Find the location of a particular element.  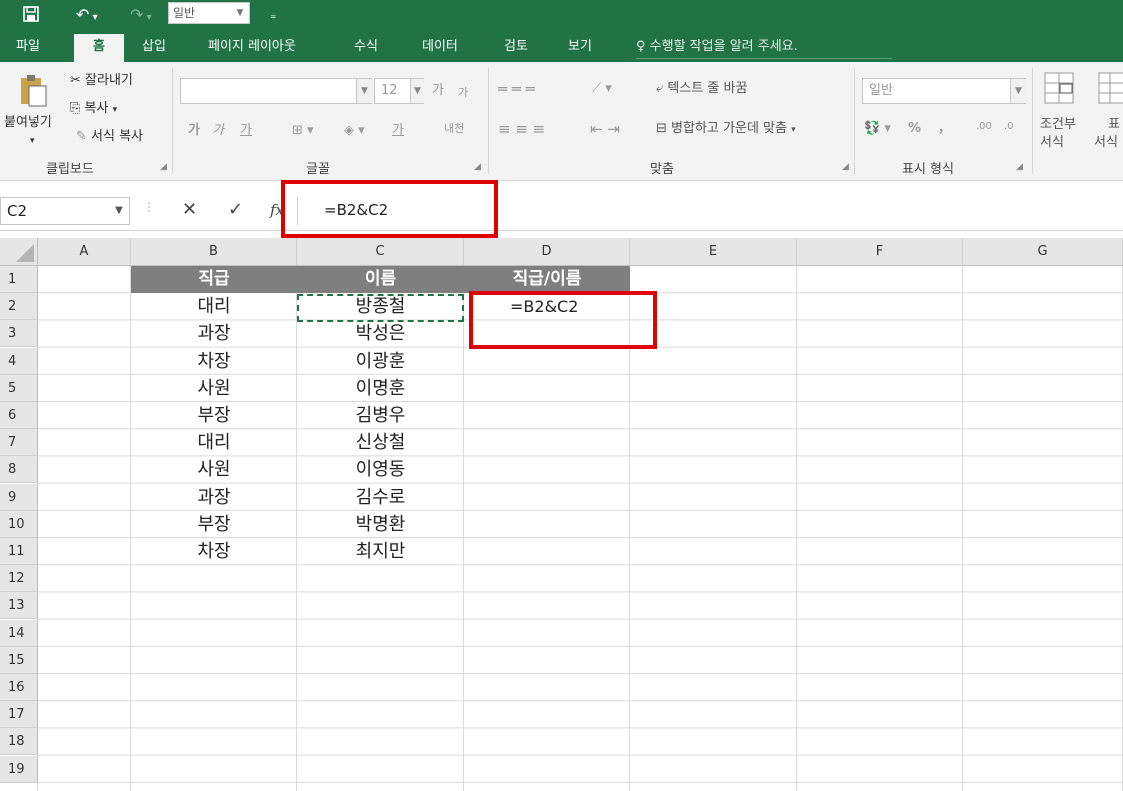

cell-b2: 대리 is located at coordinates (214, 306).